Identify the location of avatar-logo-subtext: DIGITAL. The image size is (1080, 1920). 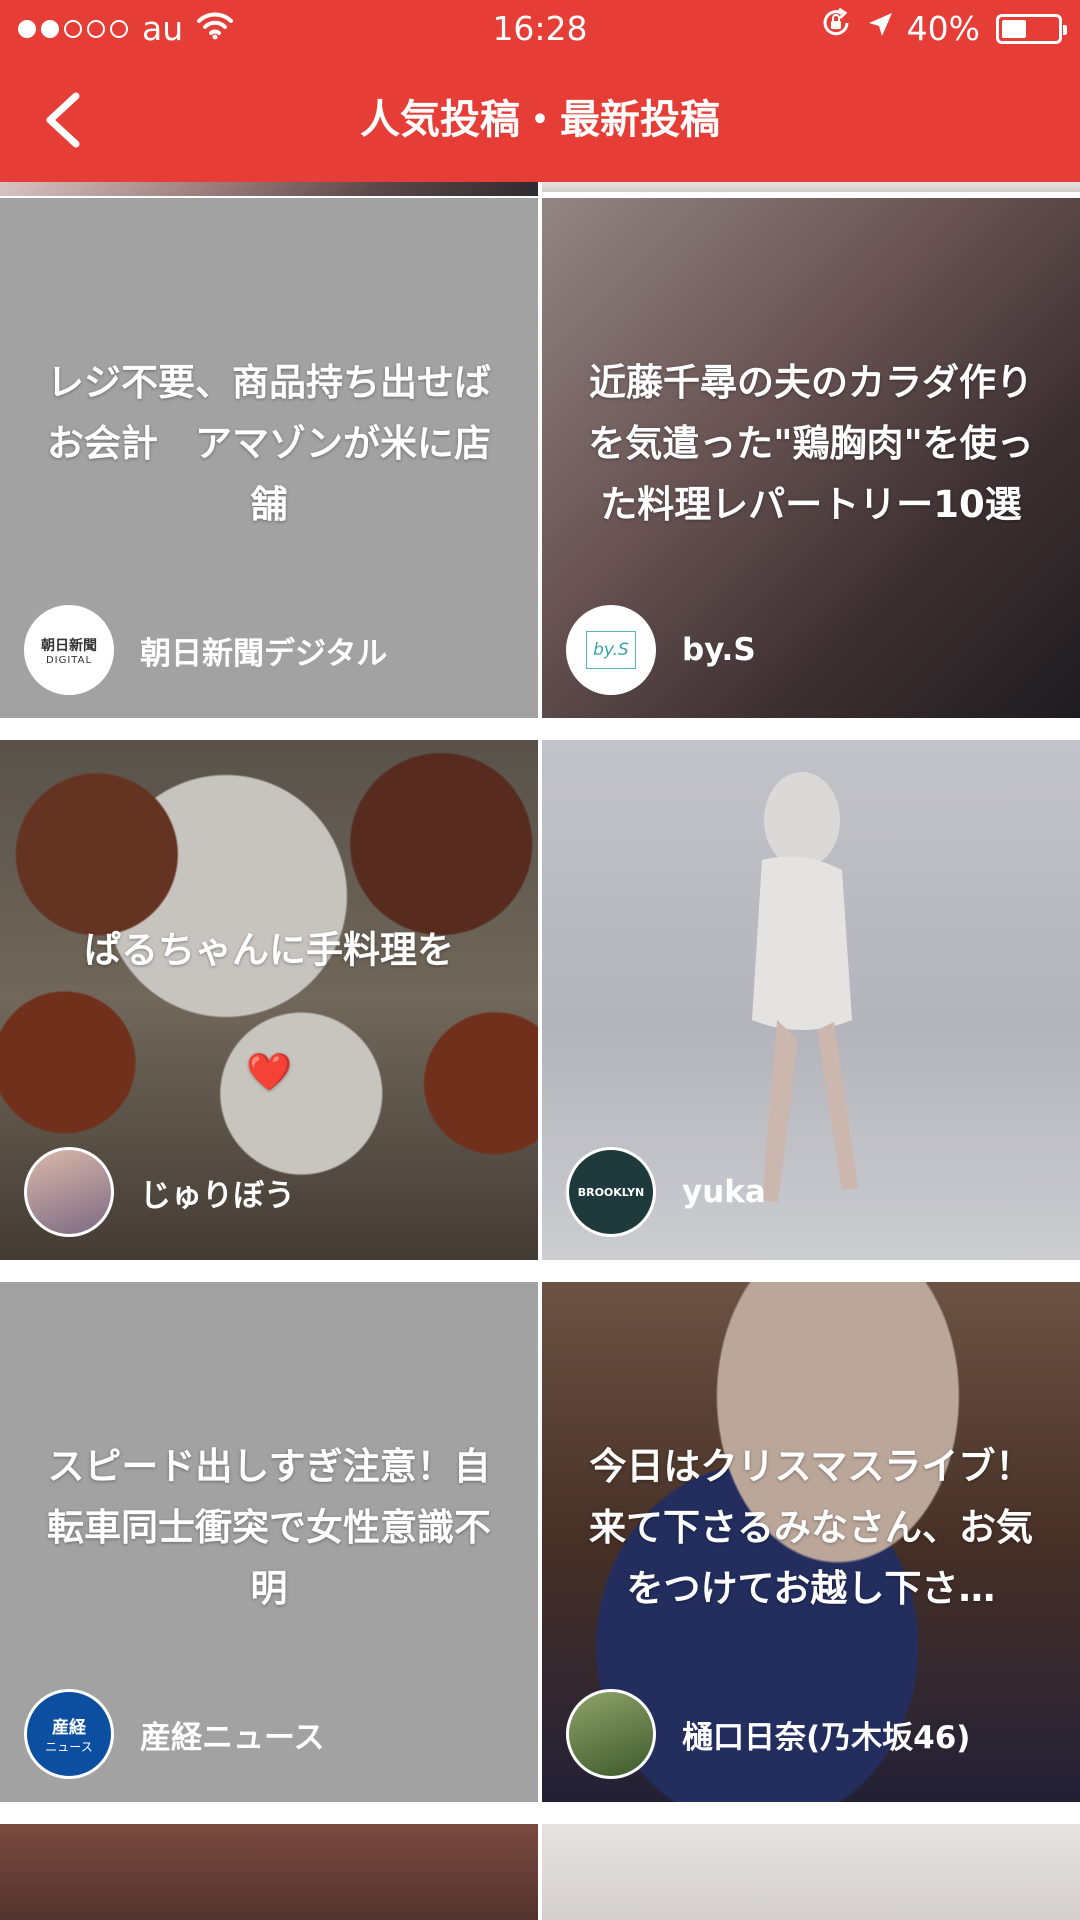
(69, 660).